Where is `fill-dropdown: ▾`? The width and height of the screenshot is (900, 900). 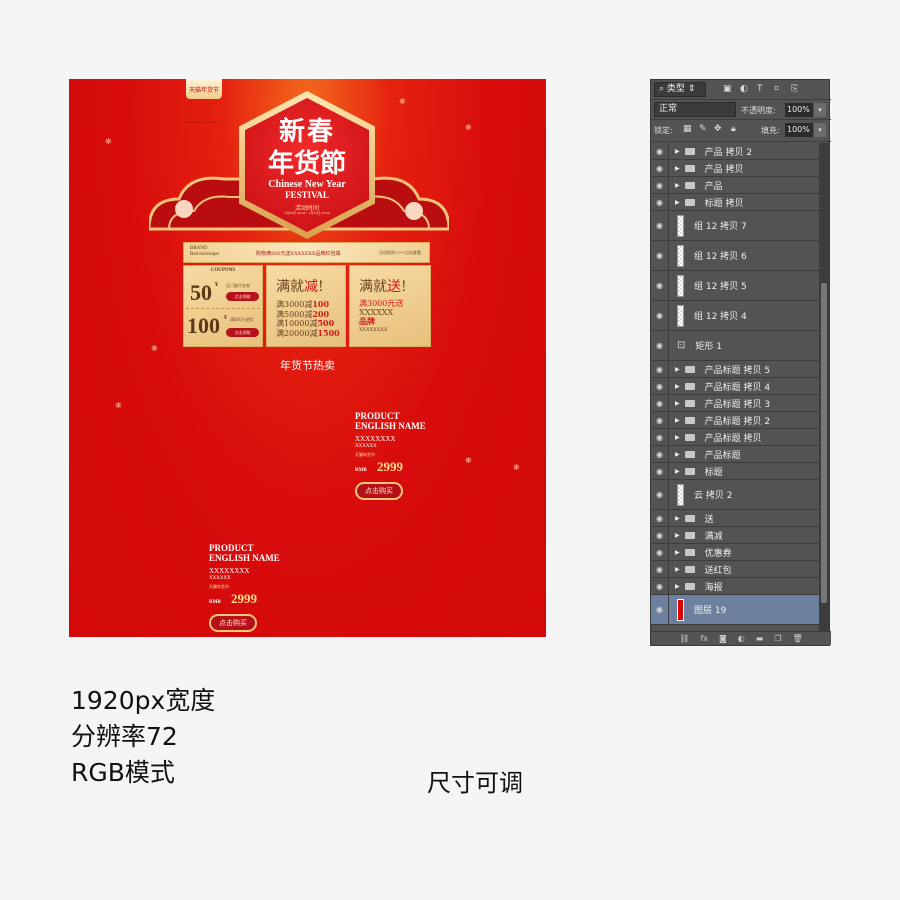 fill-dropdown: ▾ is located at coordinates (820, 130).